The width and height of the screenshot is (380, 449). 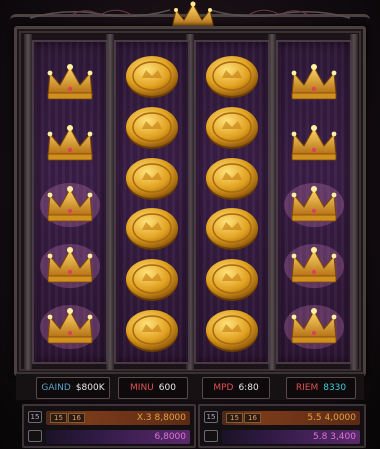 I want to click on bet-row-total: 15 16 X.3 8,8000, so click(x=118, y=418).